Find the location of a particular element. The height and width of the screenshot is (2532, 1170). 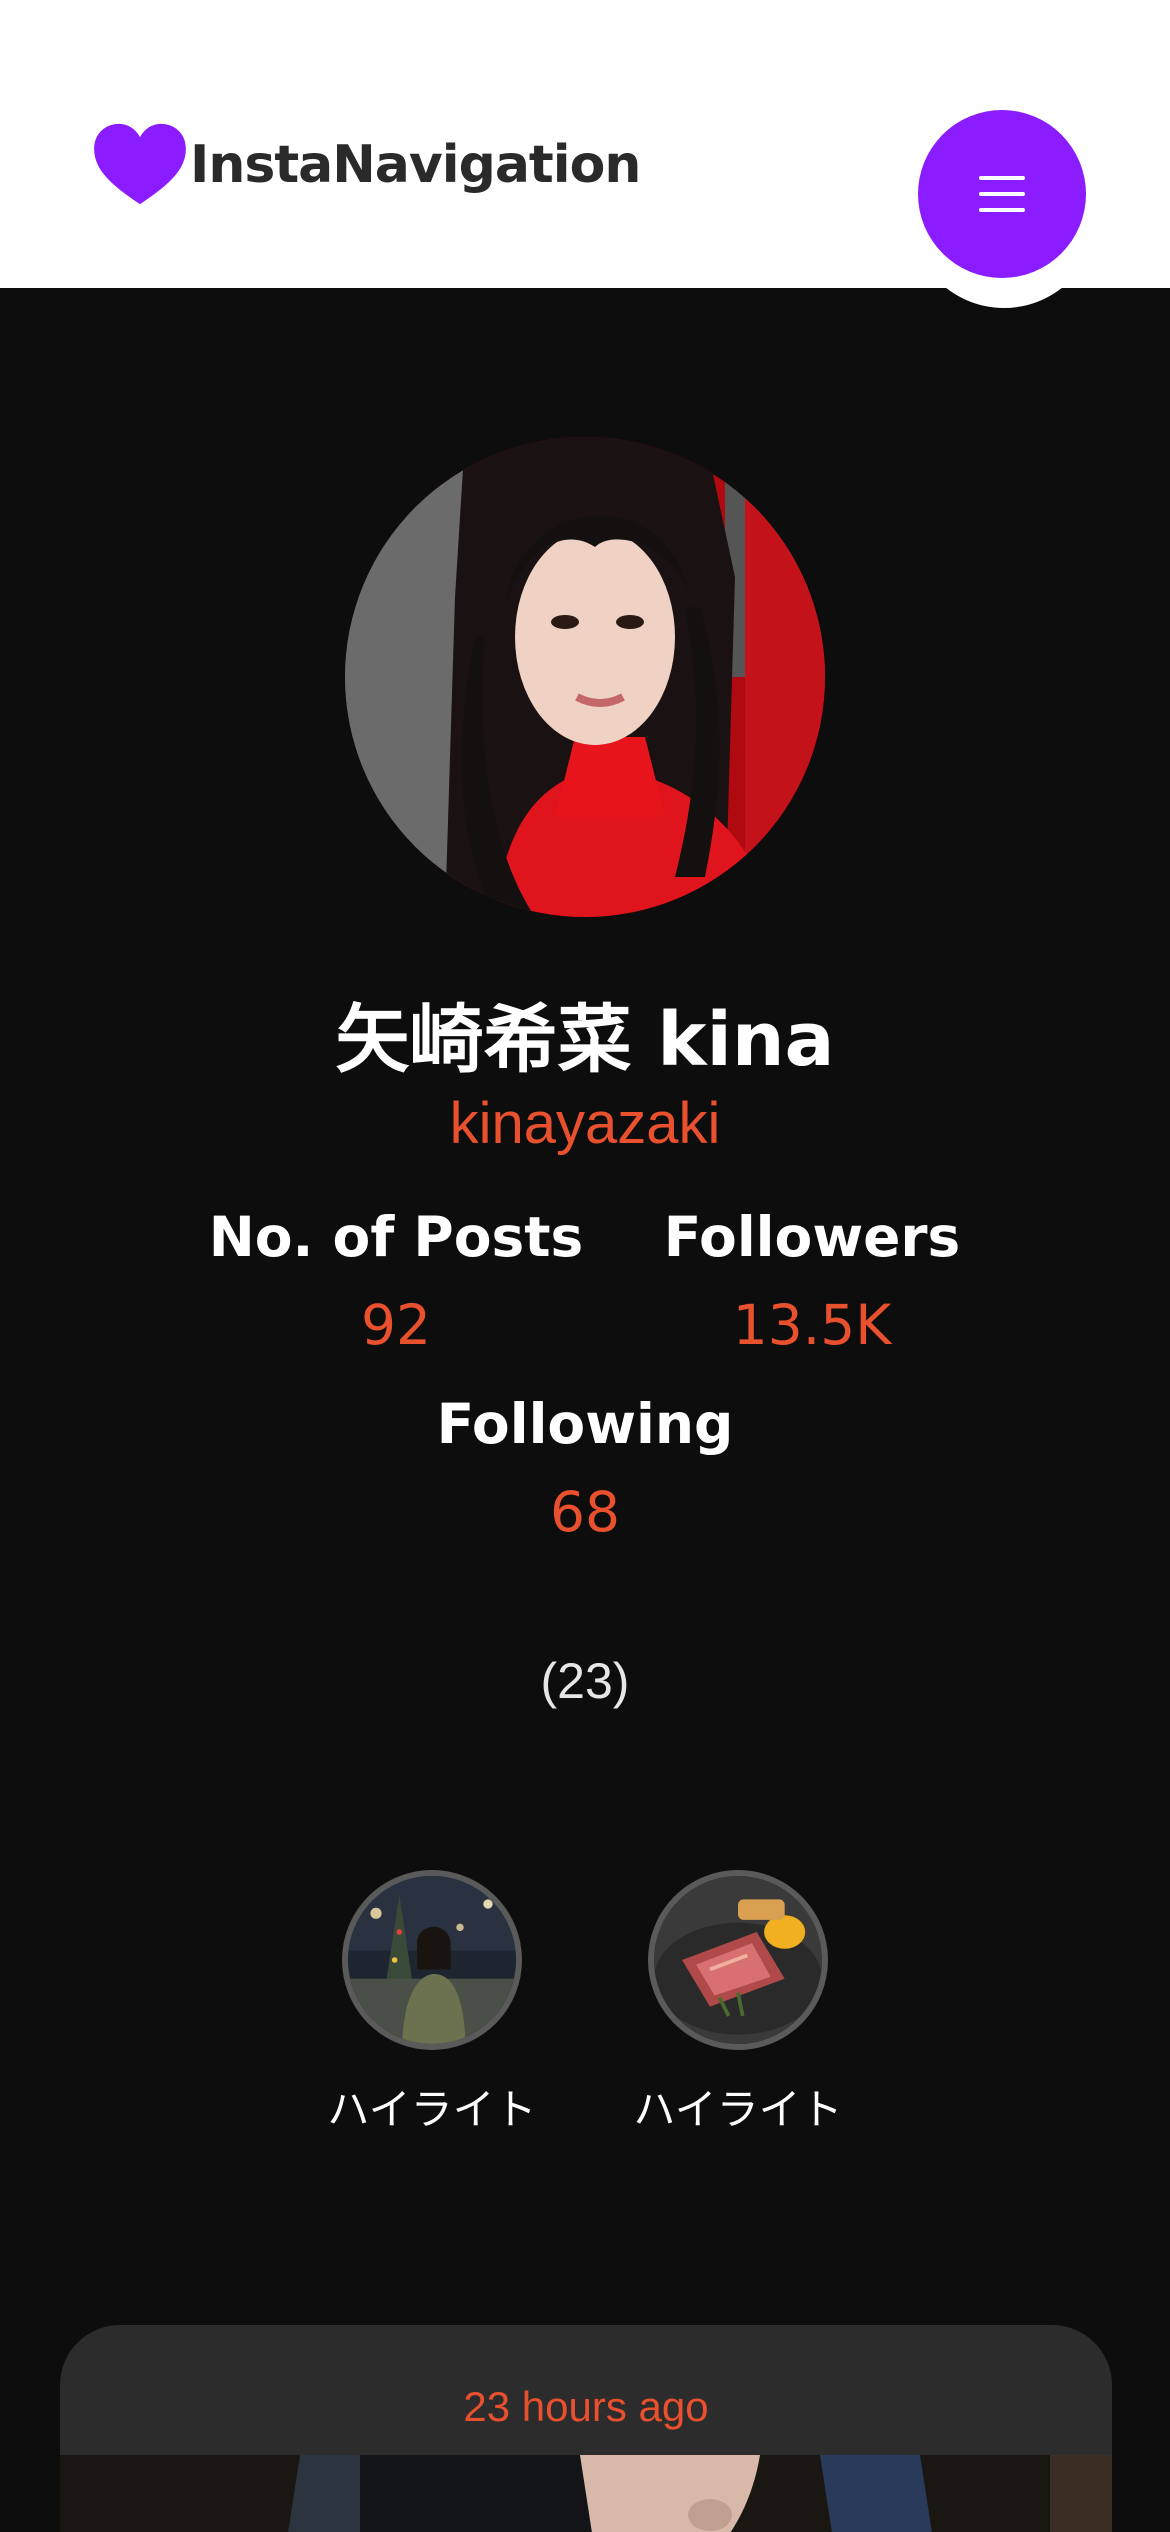

menu-button is located at coordinates (1002, 194).